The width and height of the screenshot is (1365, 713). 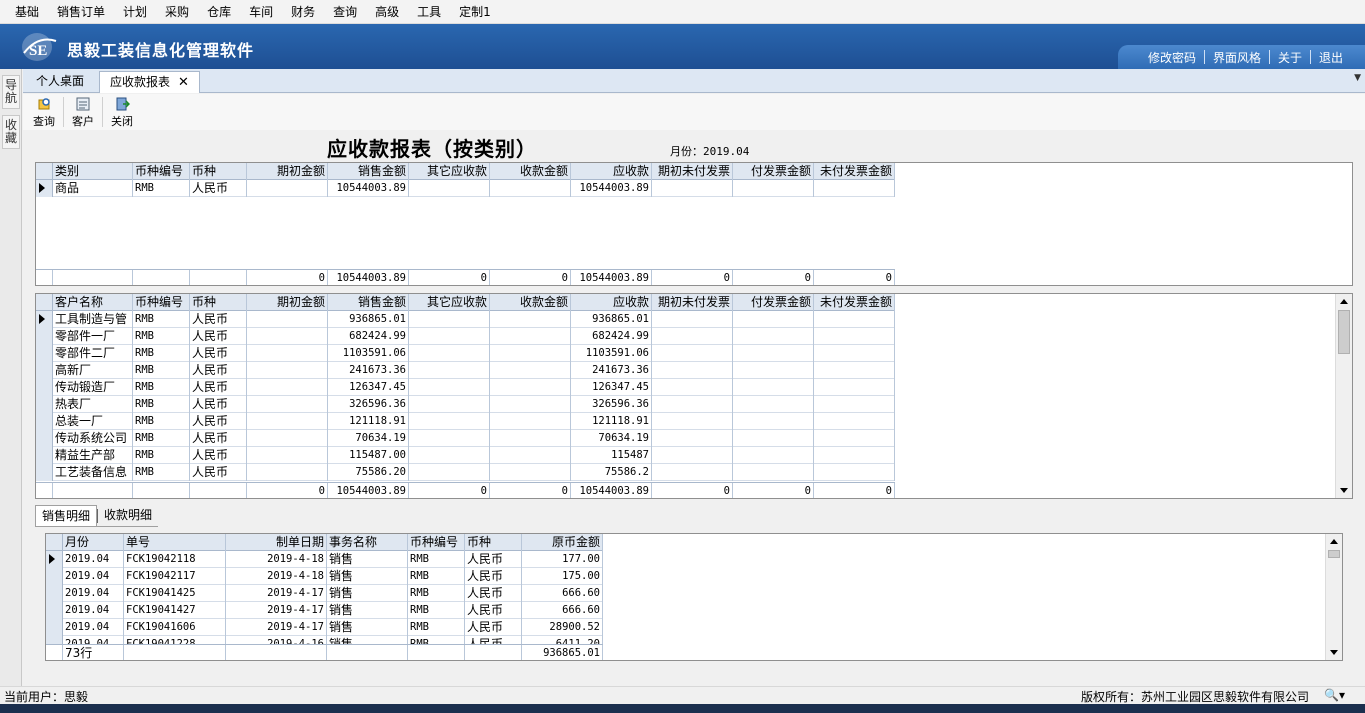 What do you see at coordinates (92, 319) in the screenshot?
I see `grid-cell: 工具制造与管` at bounding box center [92, 319].